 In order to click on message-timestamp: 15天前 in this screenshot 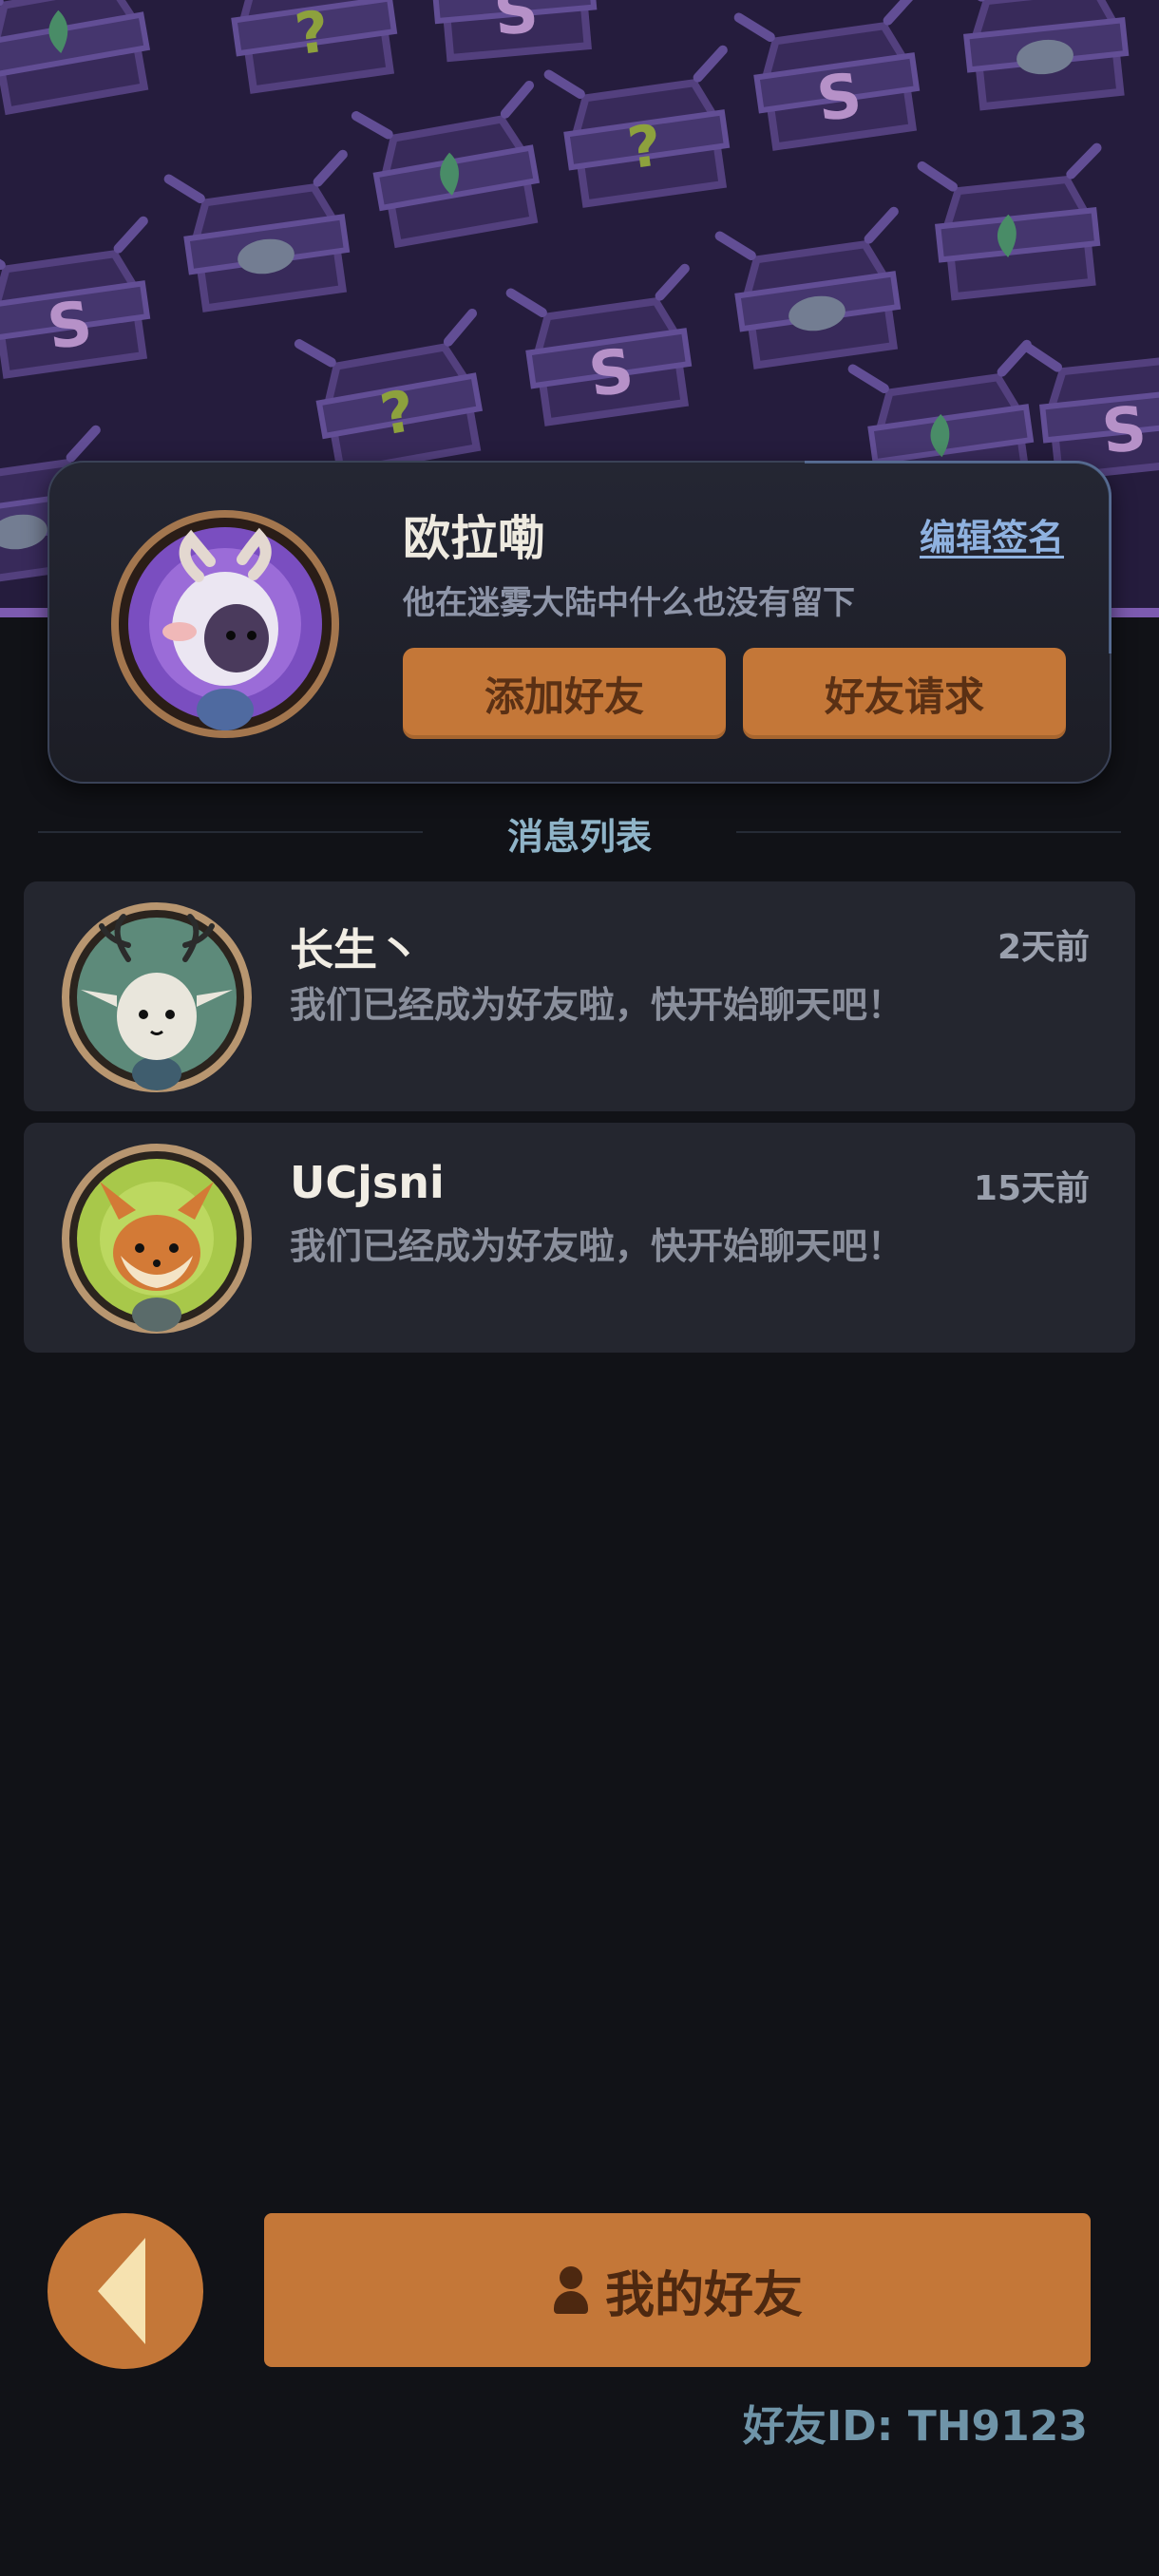, I will do `click(1031, 1188)`.